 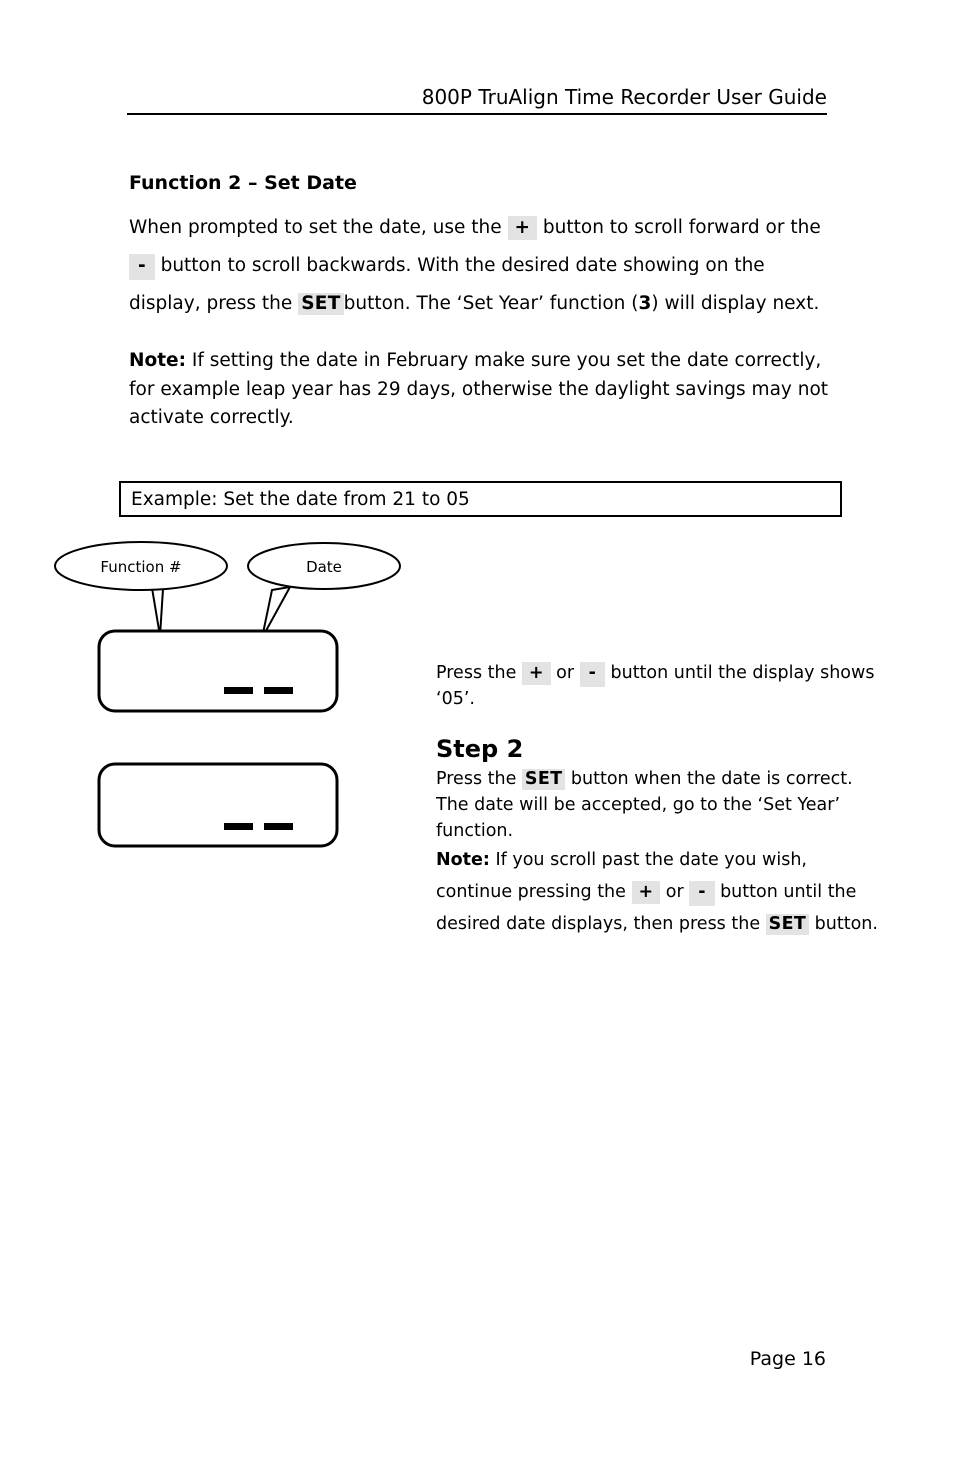 What do you see at coordinates (565, 673) in the screenshot?
I see `step-1-text-part-2: or` at bounding box center [565, 673].